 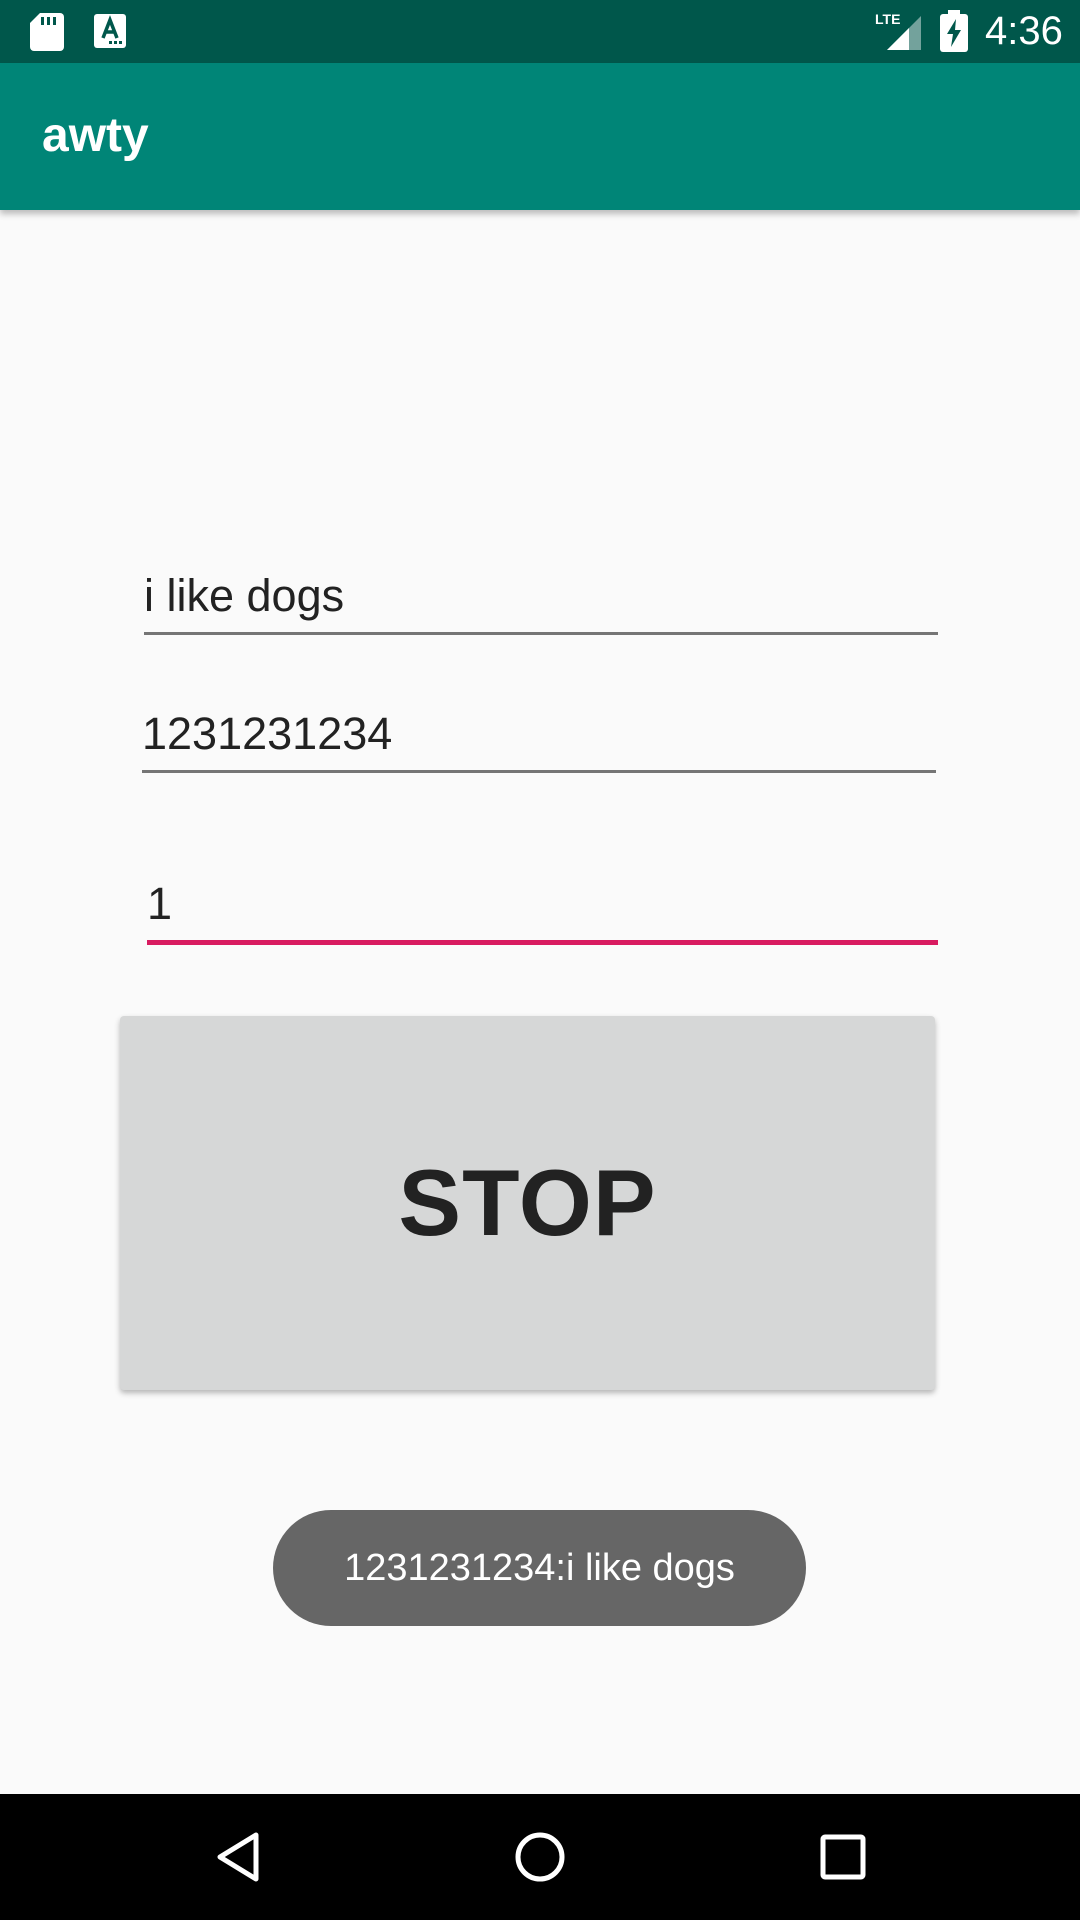 What do you see at coordinates (160, 903) in the screenshot?
I see `interval-minutes-value: 1` at bounding box center [160, 903].